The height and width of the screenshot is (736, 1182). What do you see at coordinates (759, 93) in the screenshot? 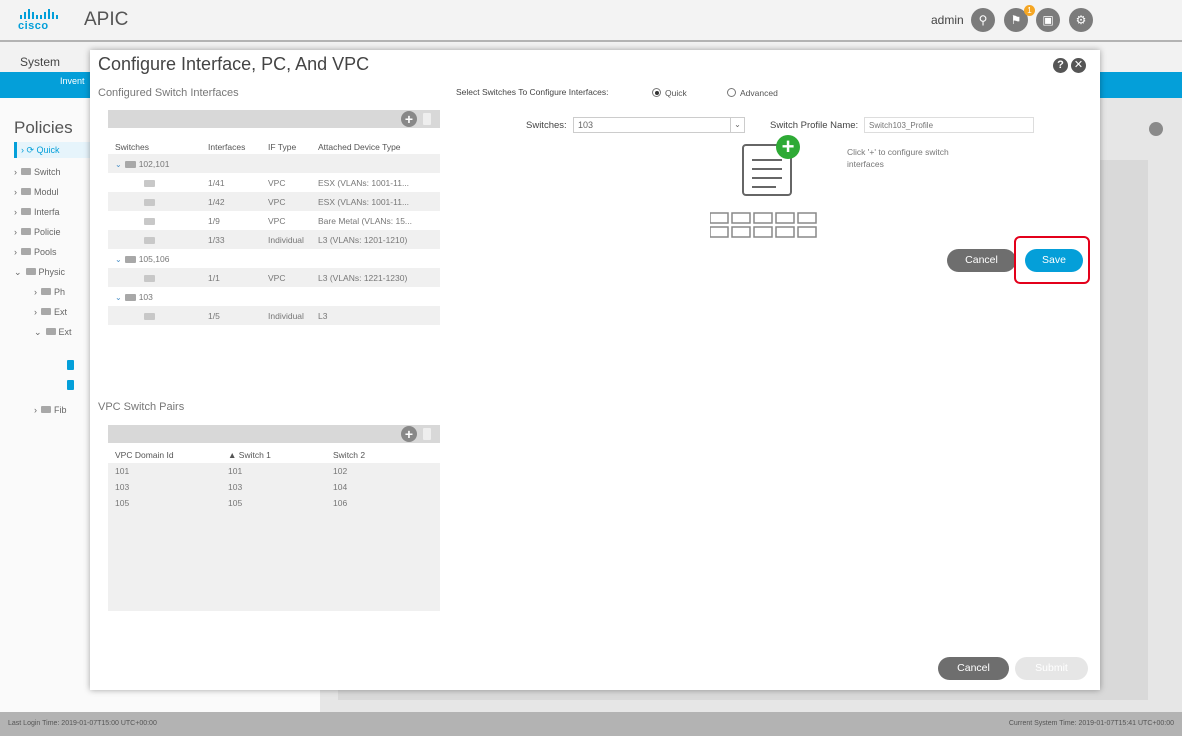
I see `radio-advanced-label: Advanced` at bounding box center [759, 93].